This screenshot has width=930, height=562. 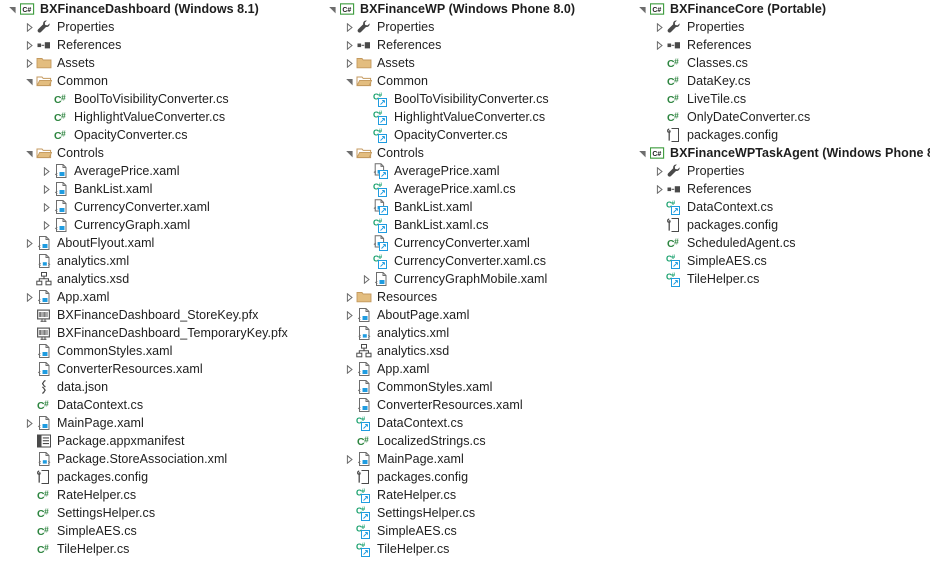 I want to click on tree-item: CurrencyConverter.xaml, so click(x=160, y=207).